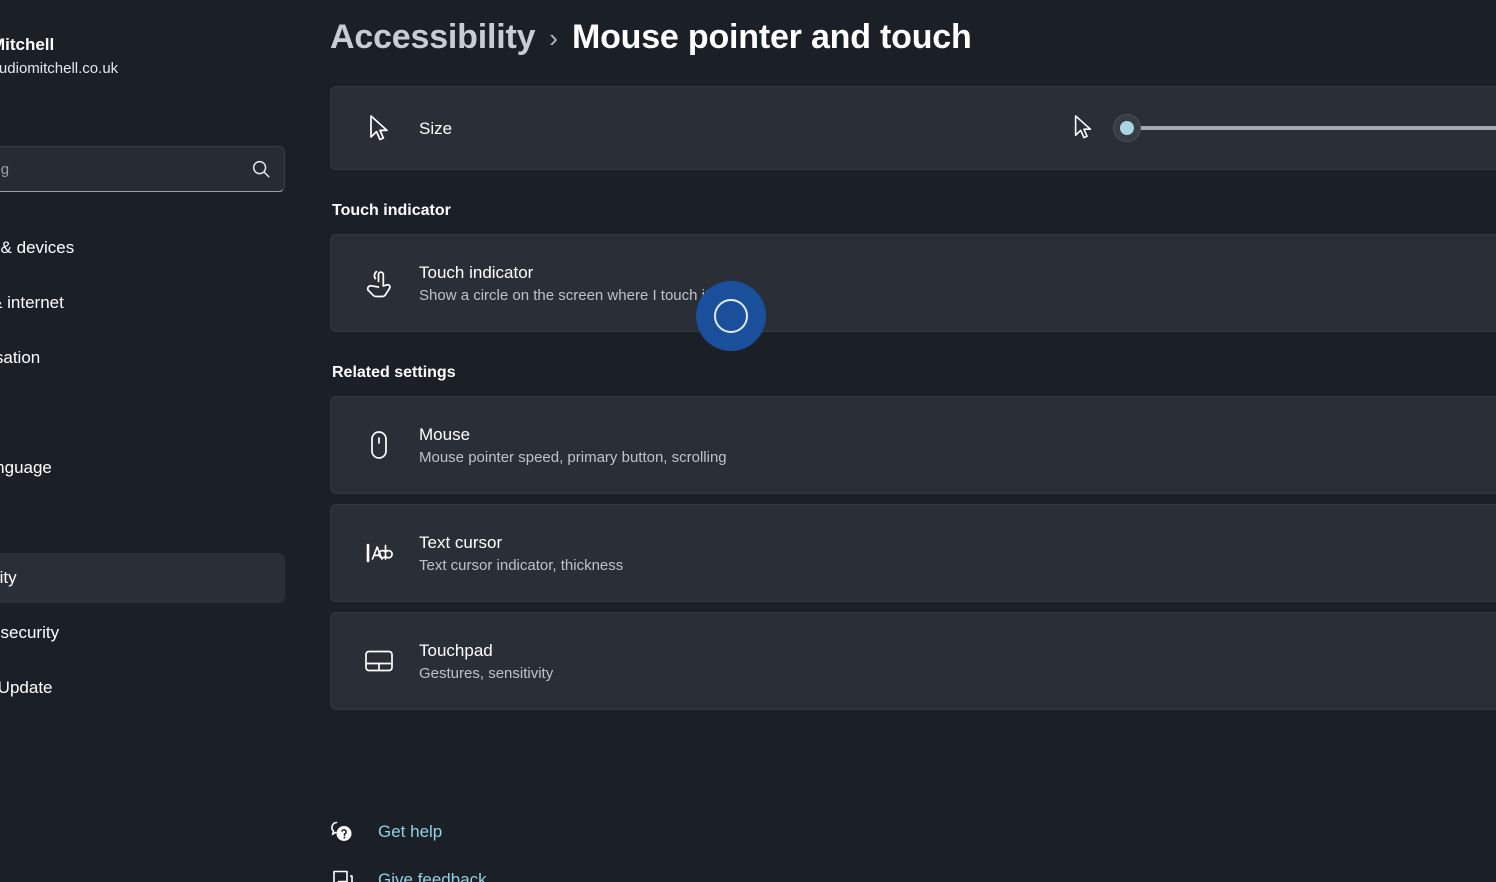 The height and width of the screenshot is (882, 1496). I want to click on sidebar-item-label: Time & language, so click(26, 467).